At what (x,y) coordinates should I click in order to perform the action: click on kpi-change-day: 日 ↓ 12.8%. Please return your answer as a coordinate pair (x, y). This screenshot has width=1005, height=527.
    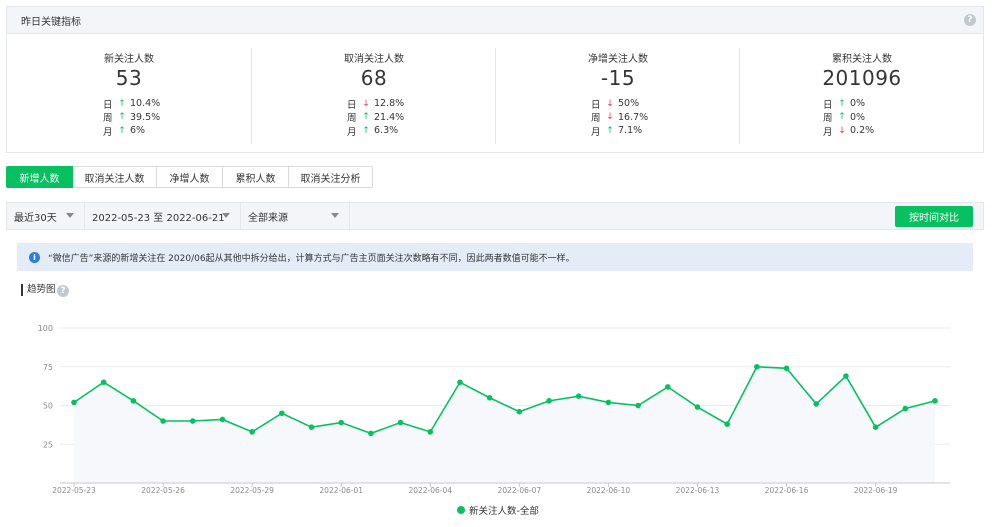
    Looking at the image, I should click on (375, 104).